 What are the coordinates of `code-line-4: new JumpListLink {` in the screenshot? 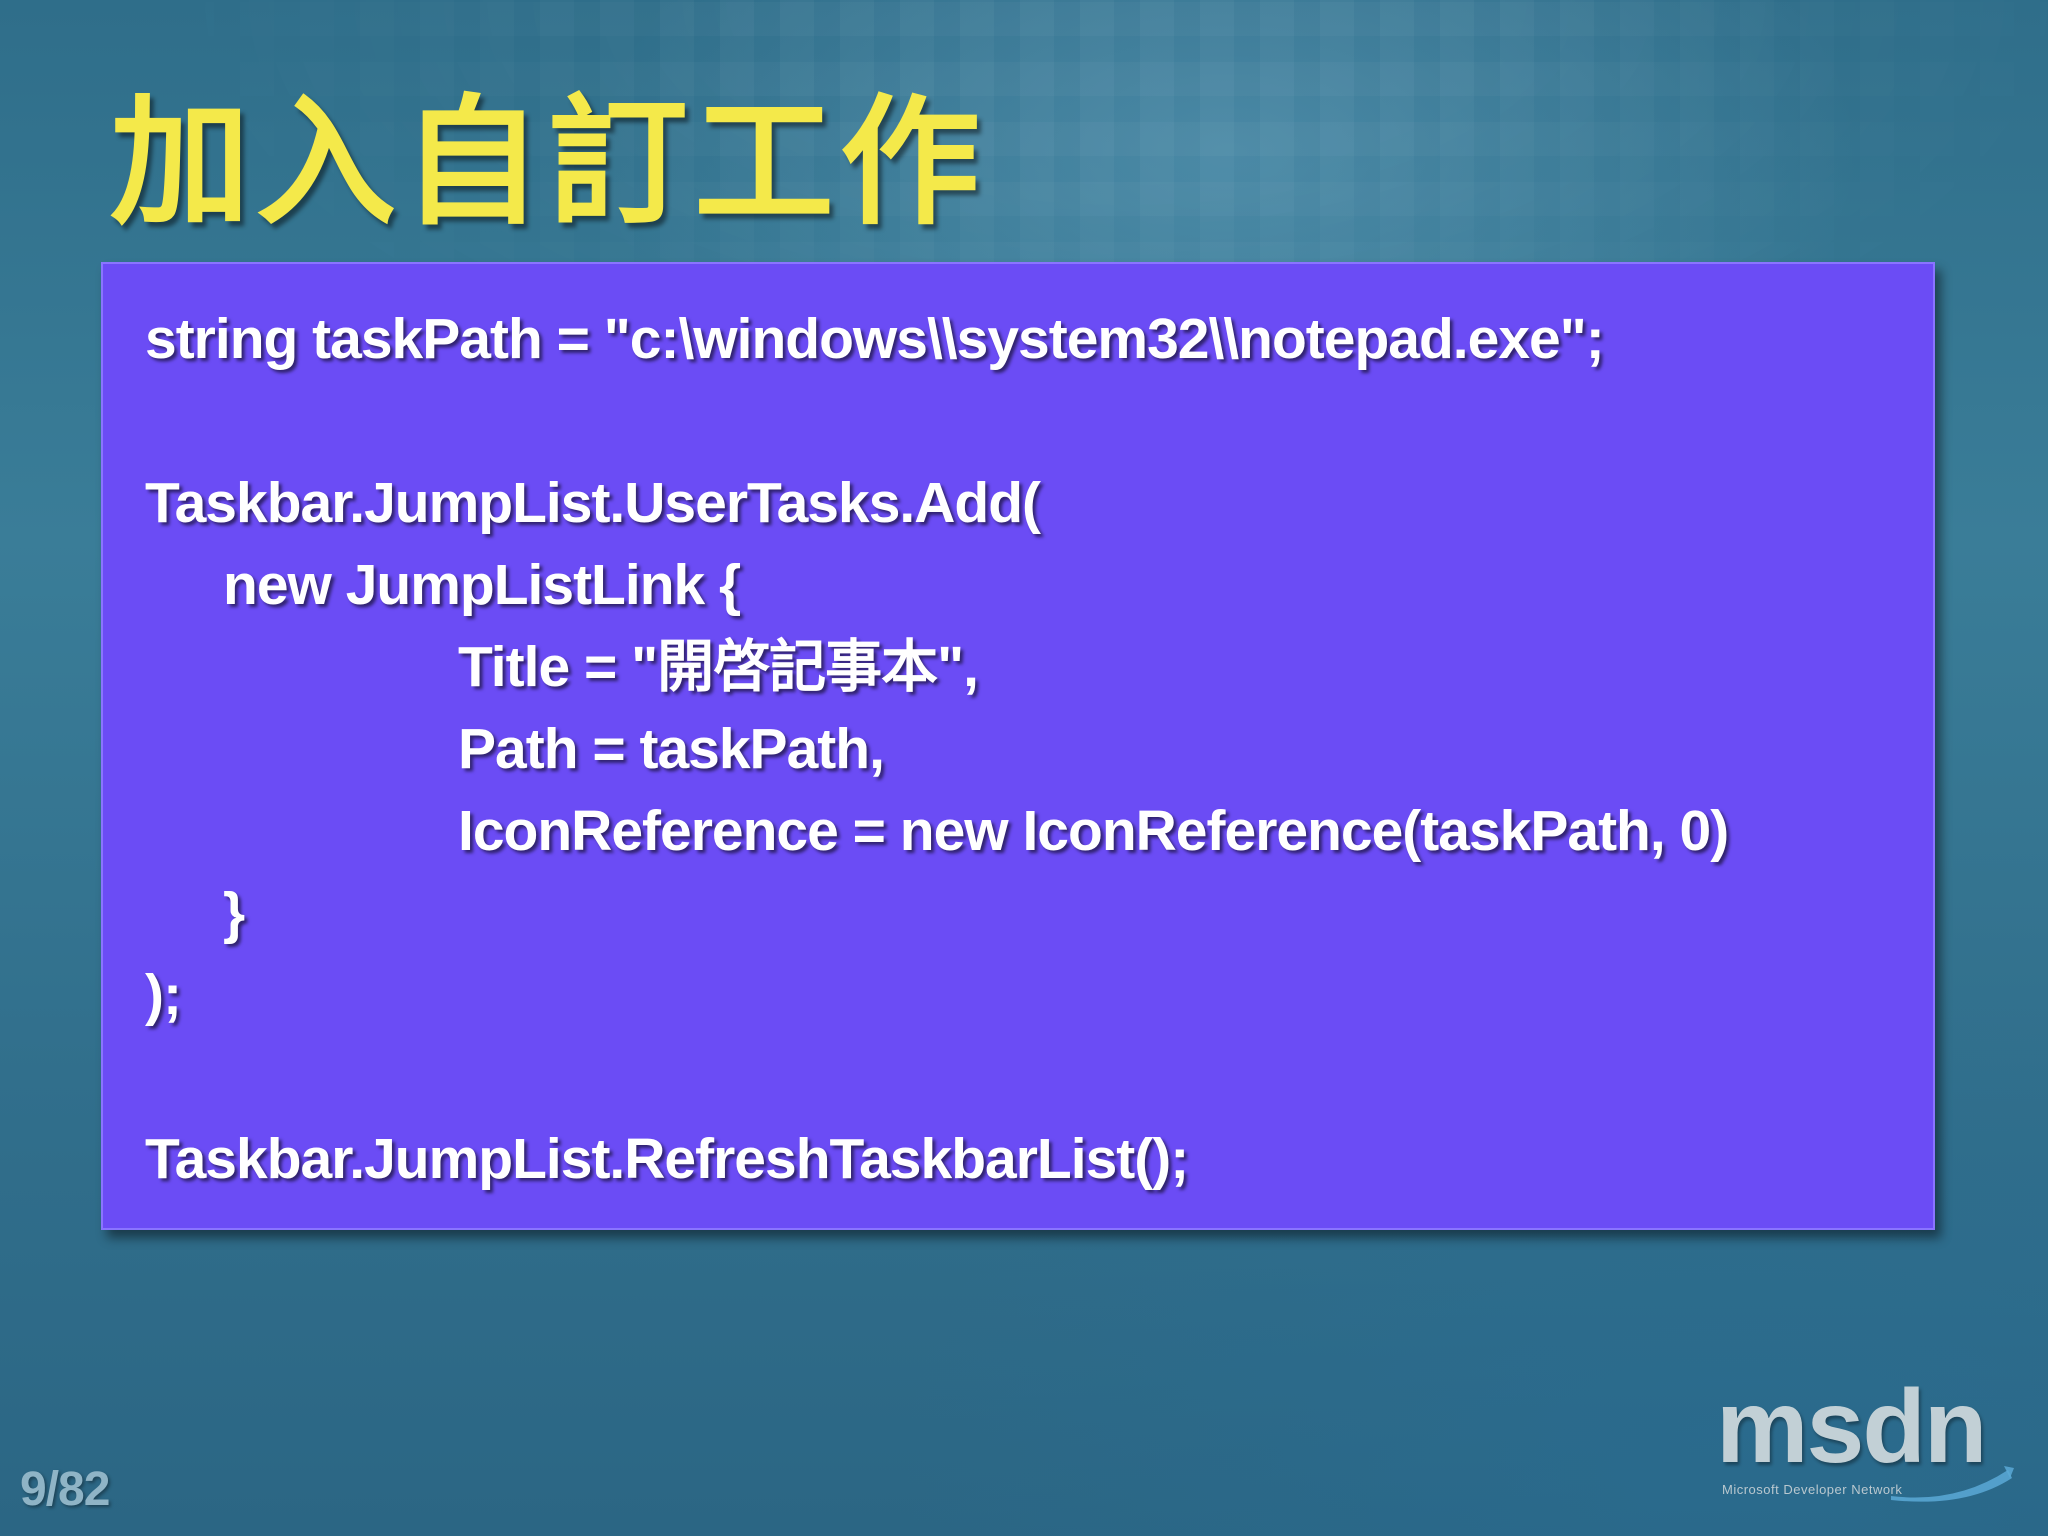 It's located at (482, 585).